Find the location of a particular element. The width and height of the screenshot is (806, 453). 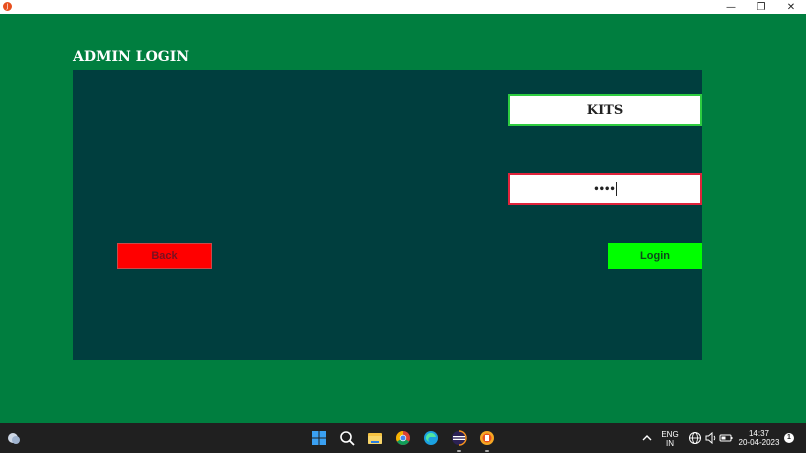

java-app-running-indicator is located at coordinates (487, 451).